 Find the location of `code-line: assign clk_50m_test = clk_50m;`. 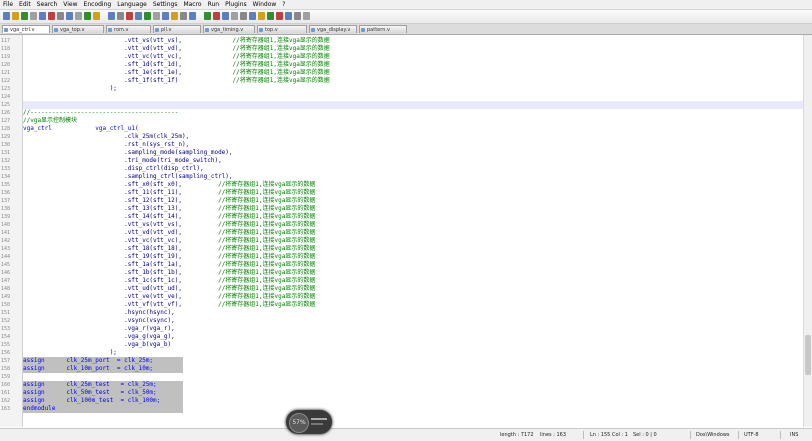

code-line: assign clk_50m_test = clk_50m; is located at coordinates (103, 393).